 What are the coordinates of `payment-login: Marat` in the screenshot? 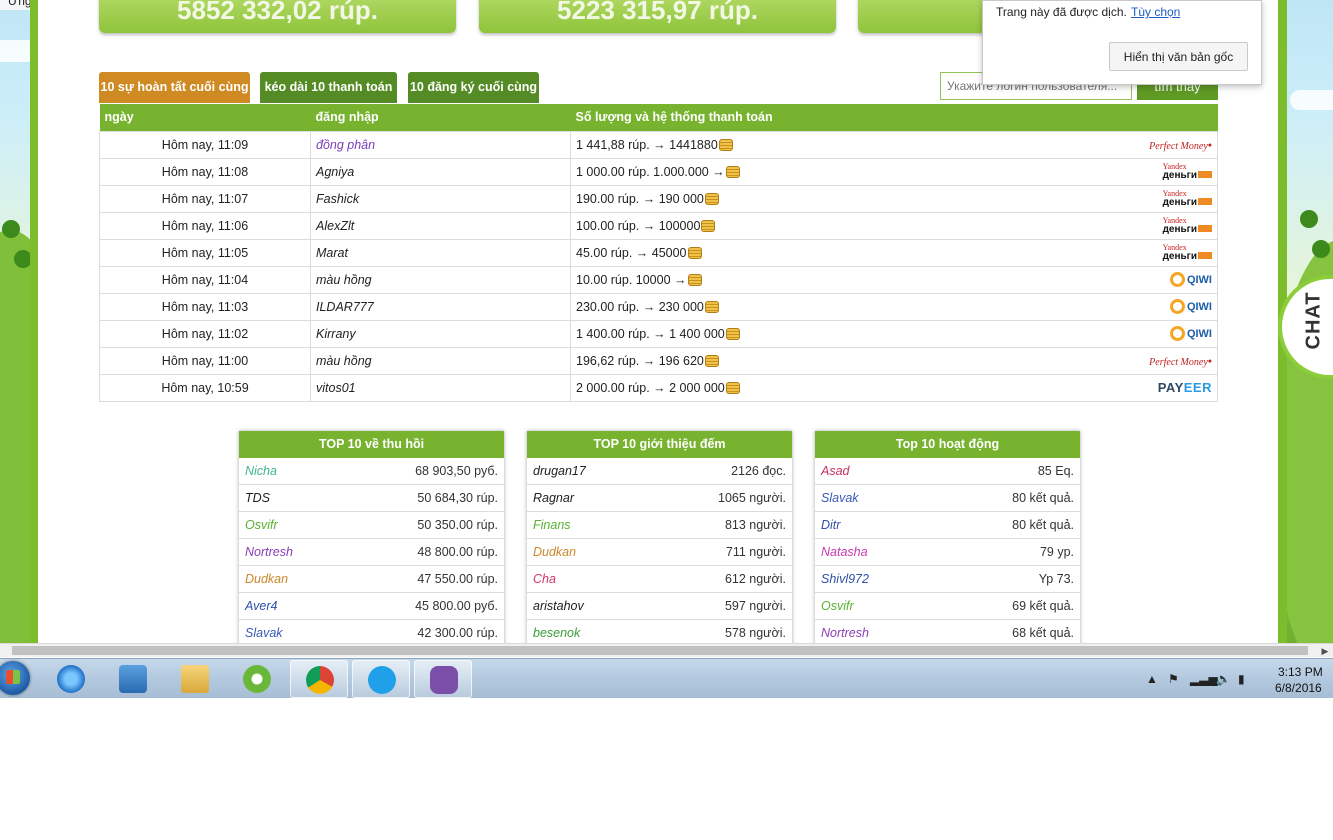 It's located at (440, 252).